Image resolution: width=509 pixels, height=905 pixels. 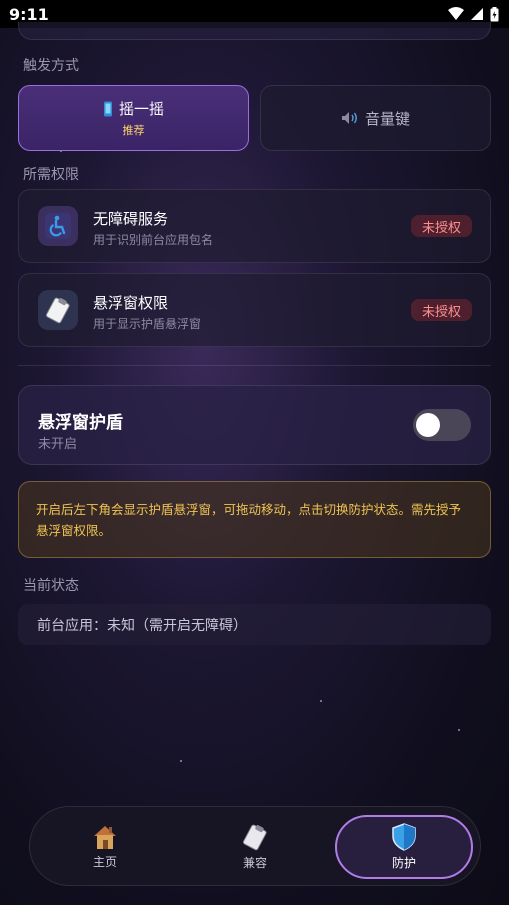 What do you see at coordinates (105, 837) in the screenshot?
I see `house-icon` at bounding box center [105, 837].